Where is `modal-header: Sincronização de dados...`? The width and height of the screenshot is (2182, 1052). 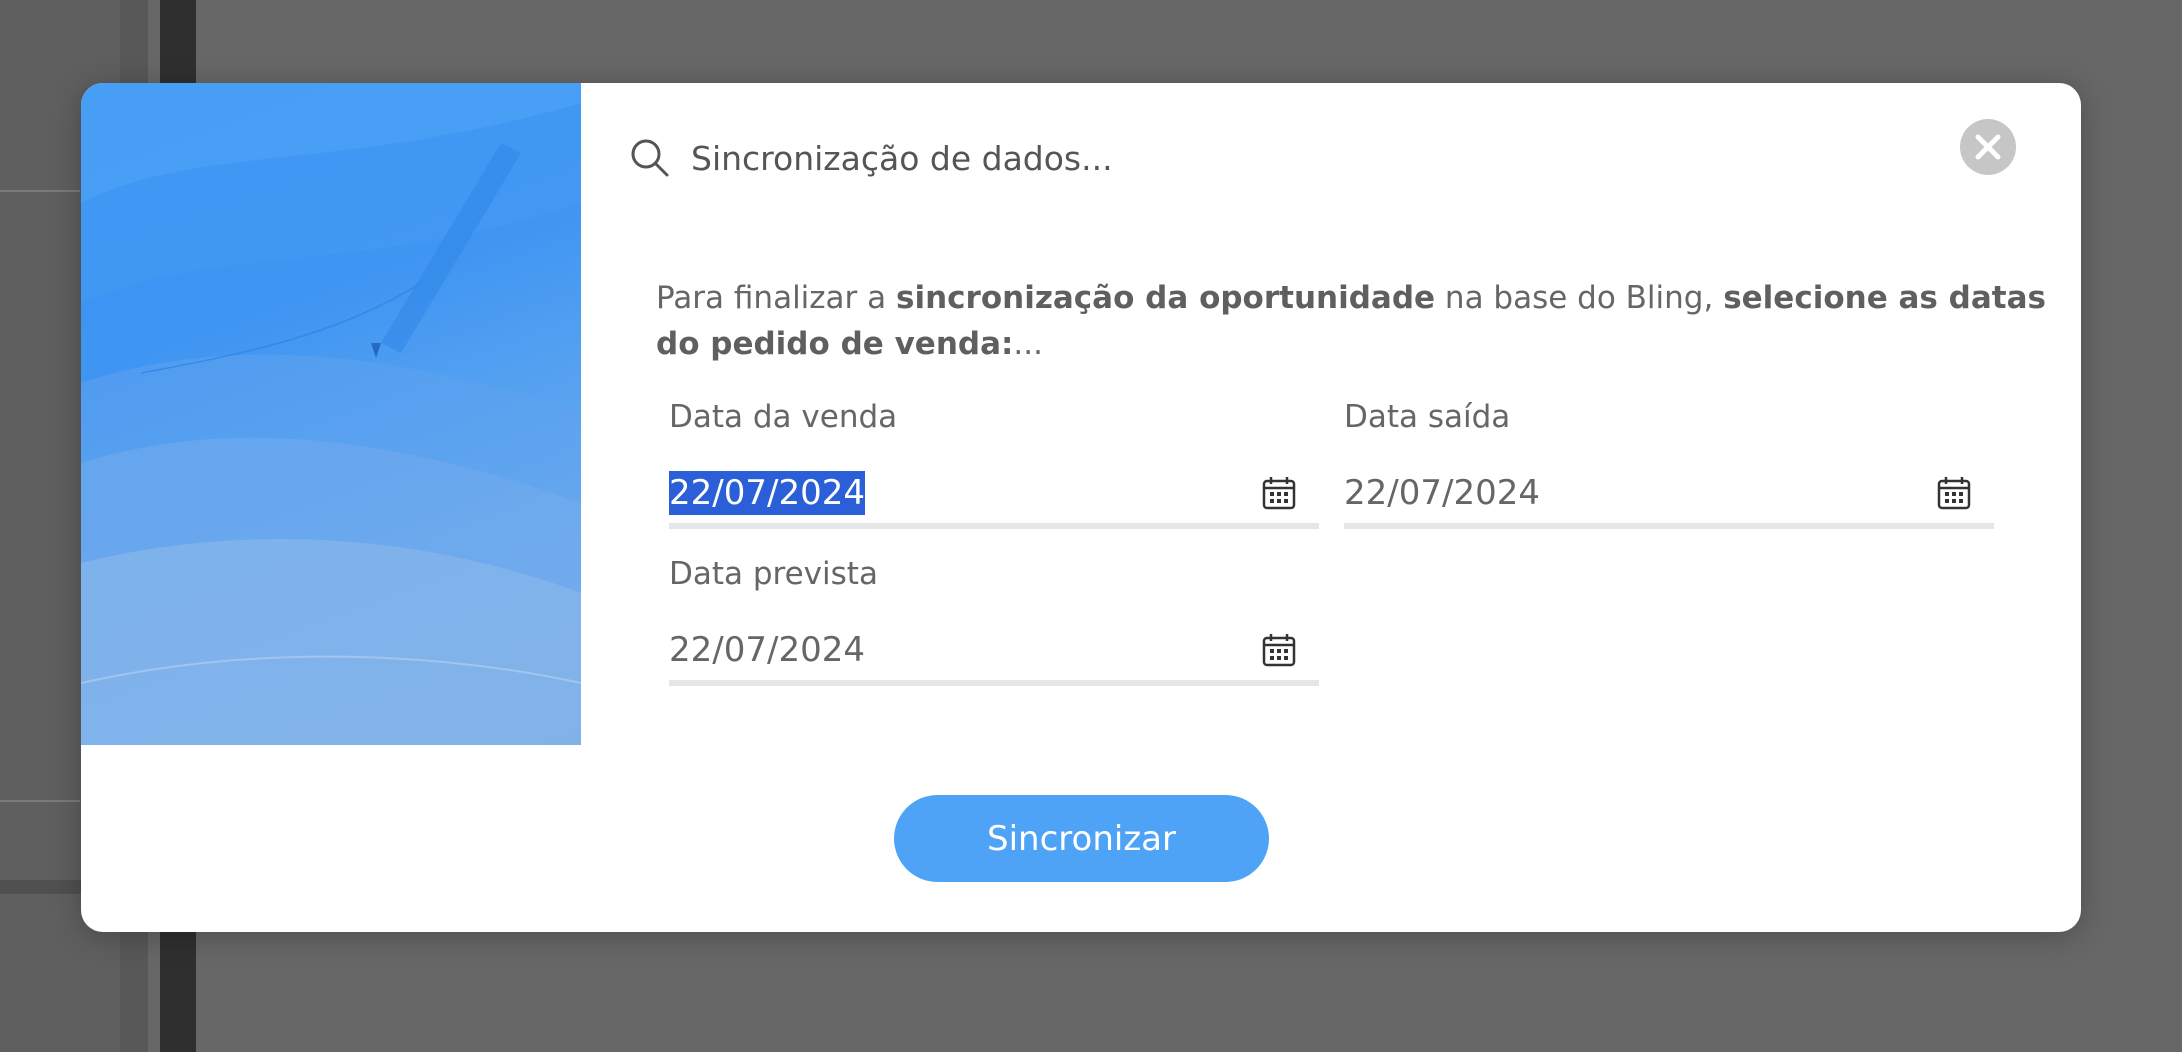 modal-header: Sincronização de dados... is located at coordinates (871, 158).